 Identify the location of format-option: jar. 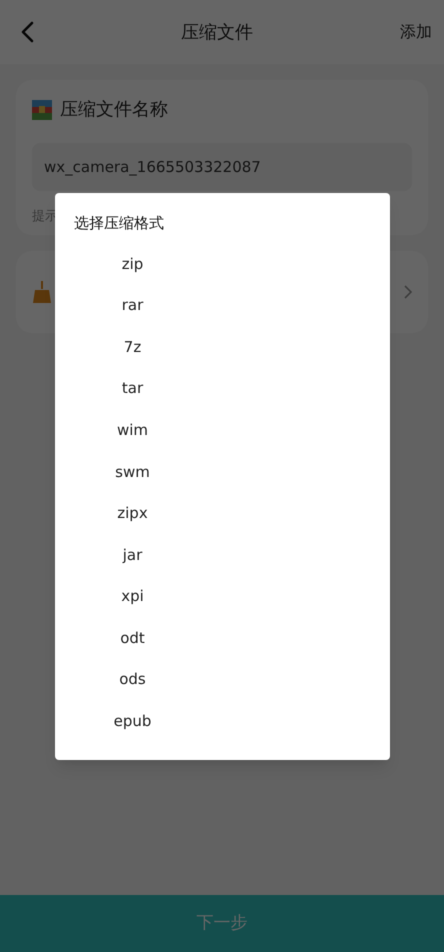
(132, 555).